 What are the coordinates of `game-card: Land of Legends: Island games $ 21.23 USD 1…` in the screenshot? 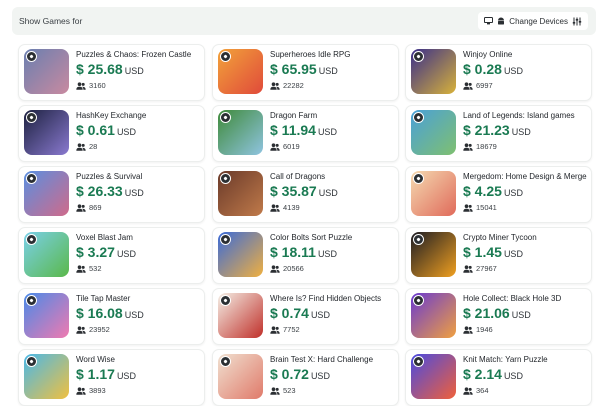 It's located at (498, 133).